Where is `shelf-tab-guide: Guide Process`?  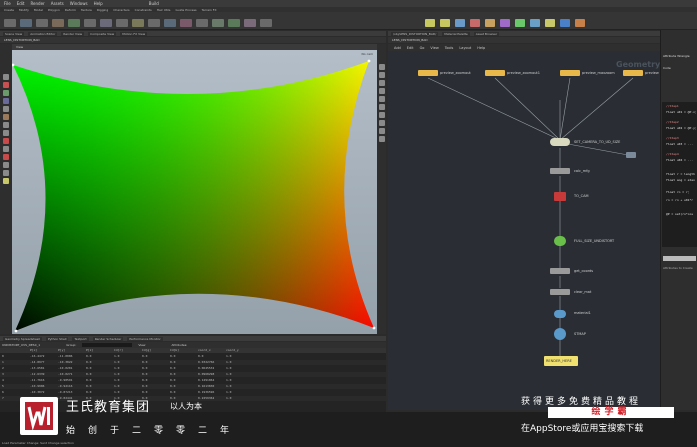
shelf-tab-guide: Guide Process is located at coordinates (185, 10).